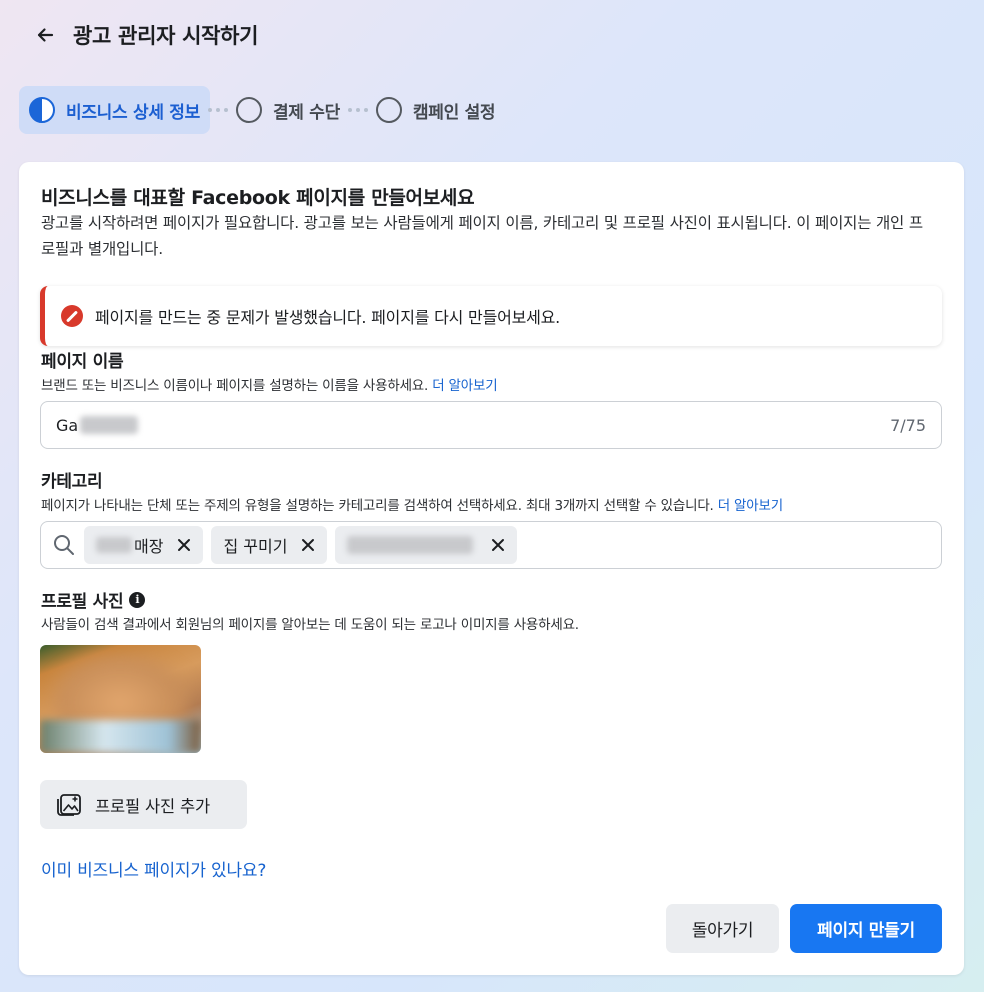  What do you see at coordinates (120, 699) in the screenshot?
I see `profile-photo-preview` at bounding box center [120, 699].